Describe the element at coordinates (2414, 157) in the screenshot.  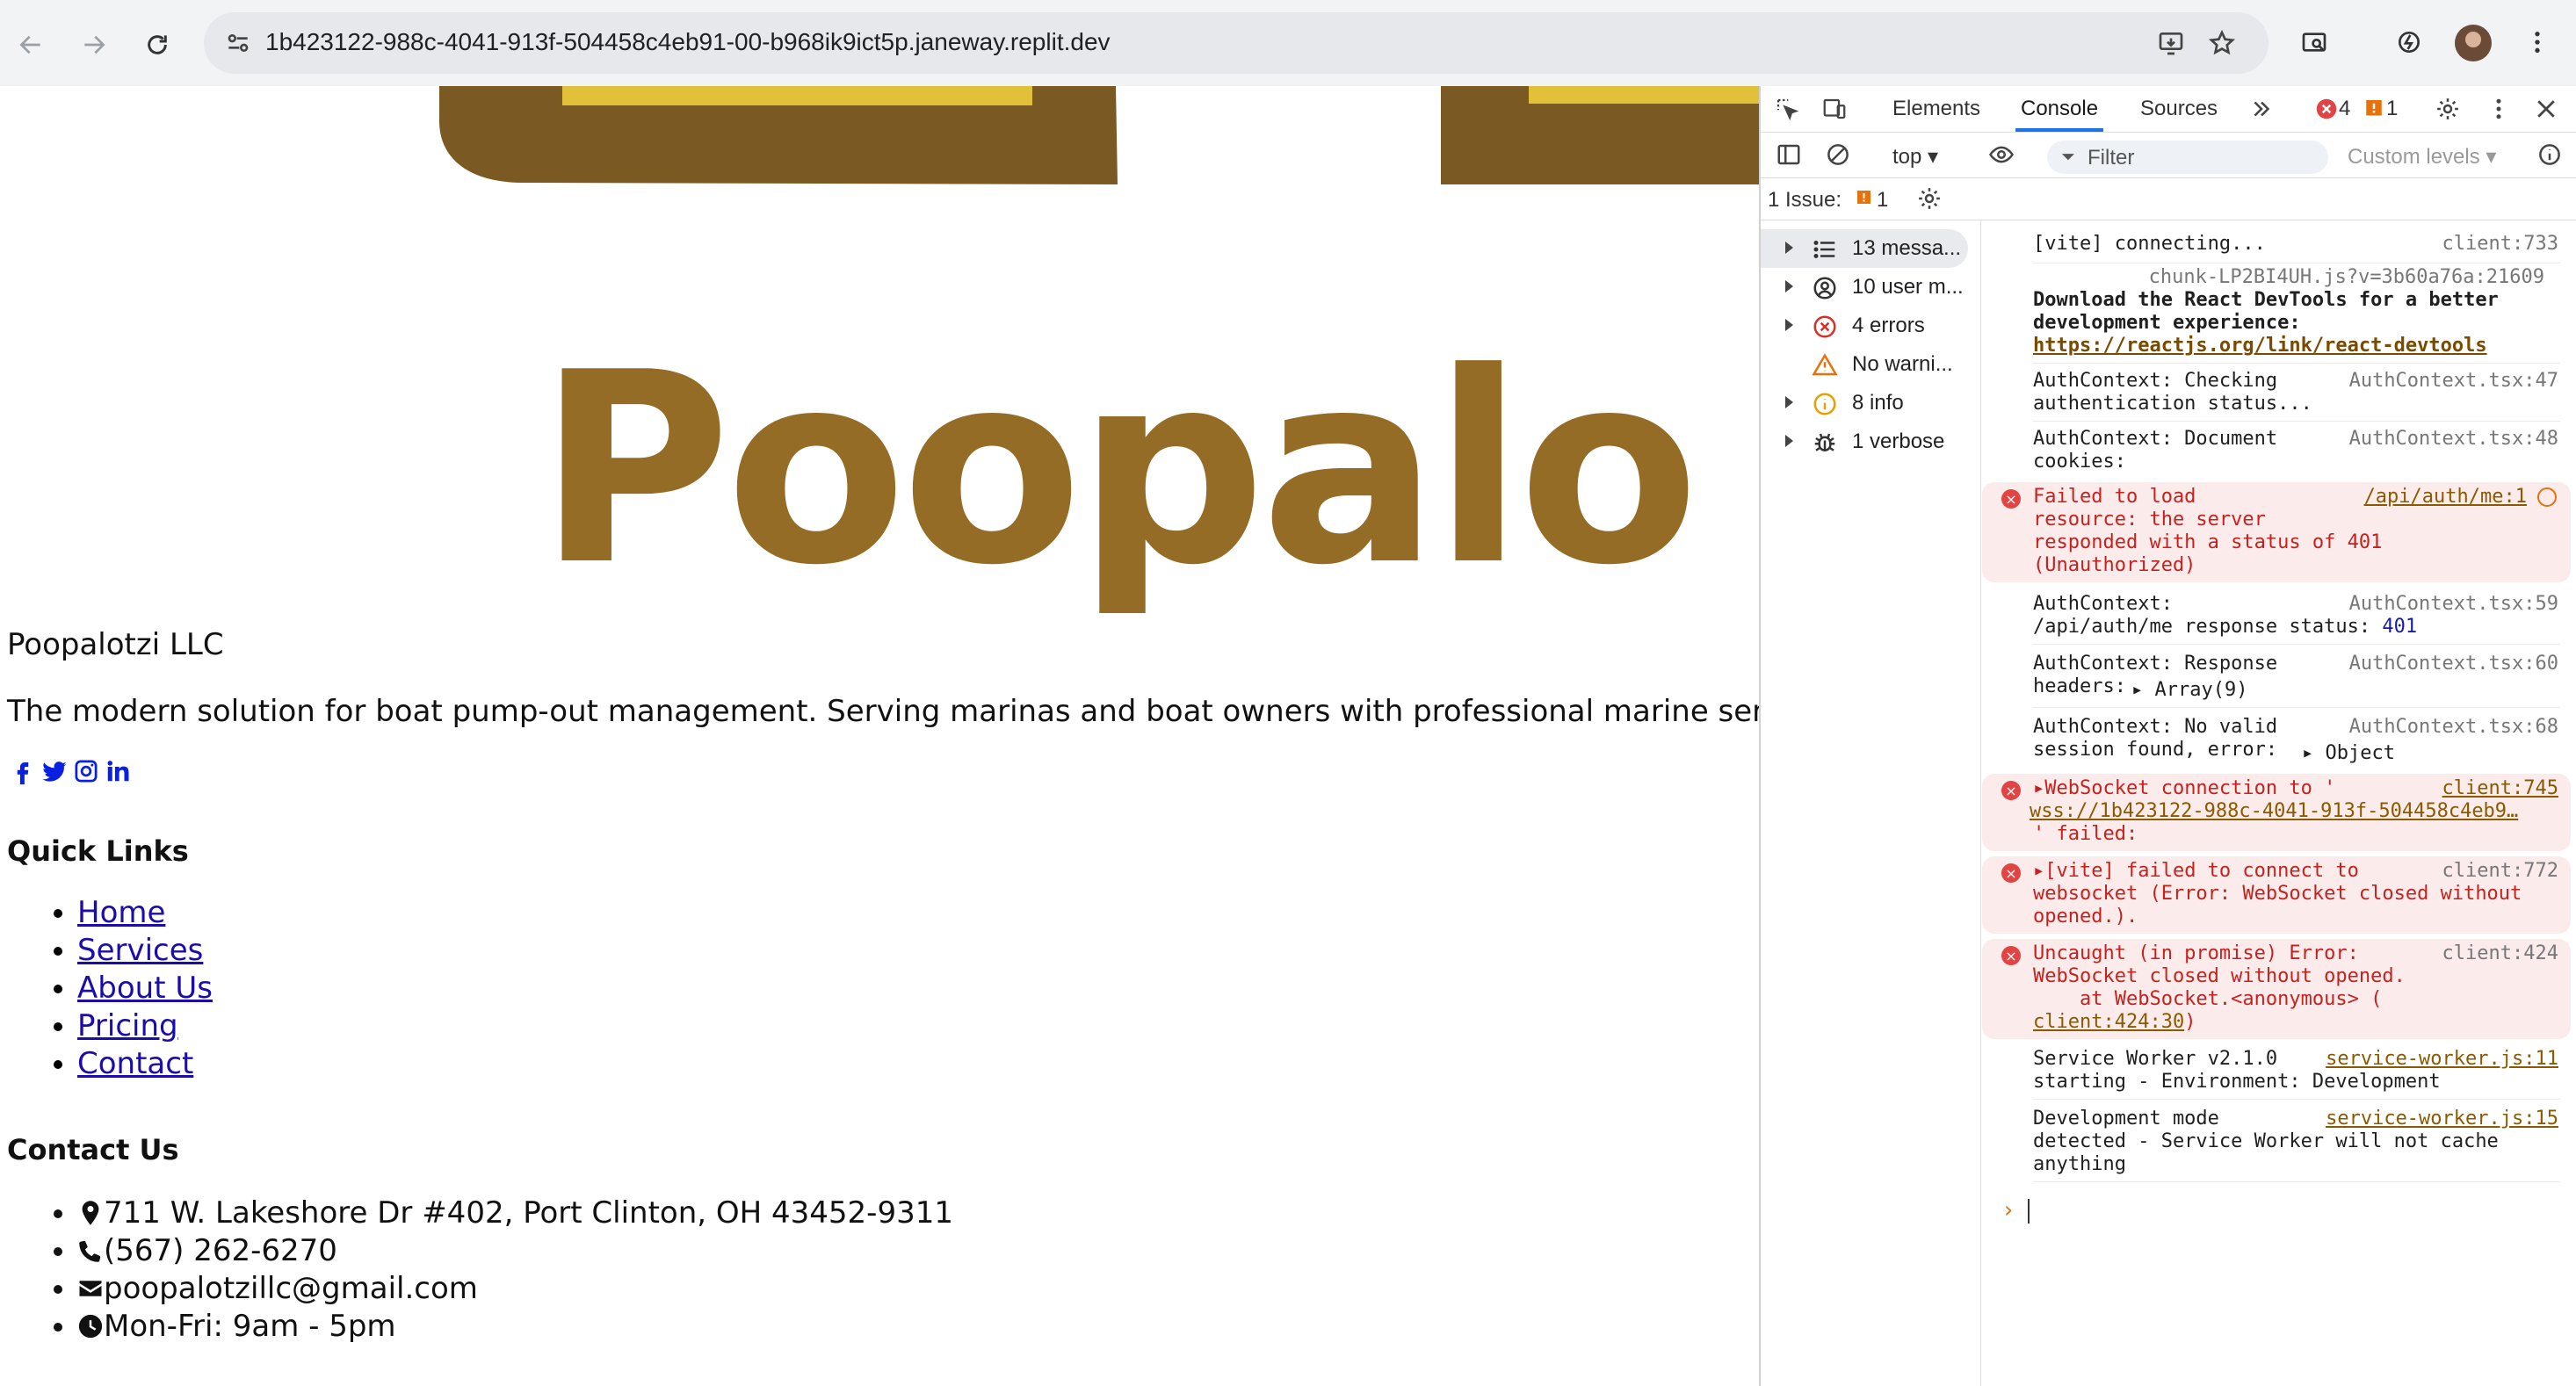
I see `log-levels-value: Custom levels` at that location.